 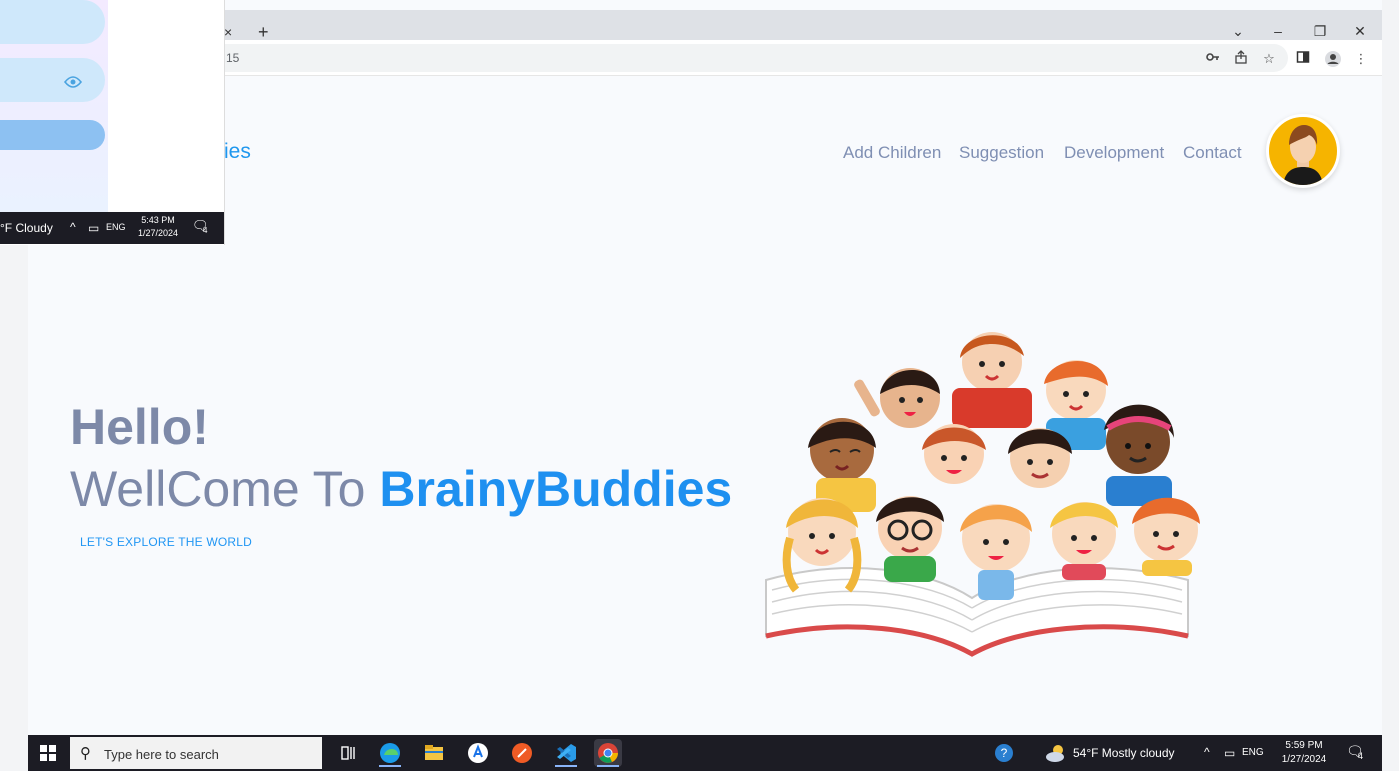 I want to click on help-icon: ?, so click(x=1004, y=753).